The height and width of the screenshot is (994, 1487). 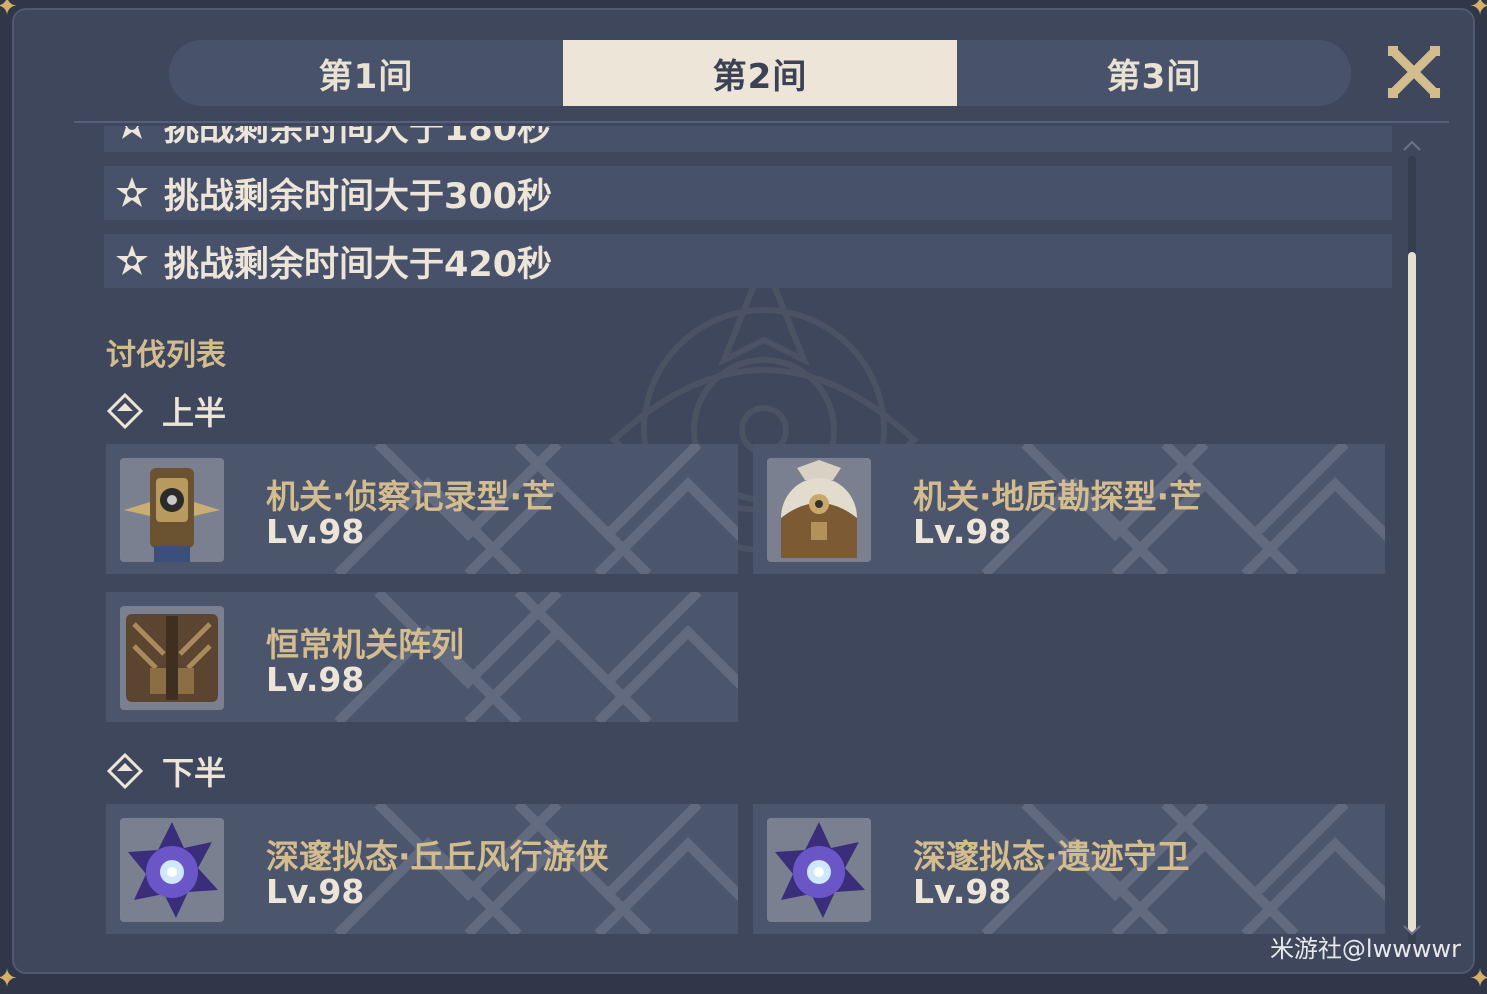 I want to click on enemy-name: 机关·侦察记录型·芒, so click(x=411, y=496).